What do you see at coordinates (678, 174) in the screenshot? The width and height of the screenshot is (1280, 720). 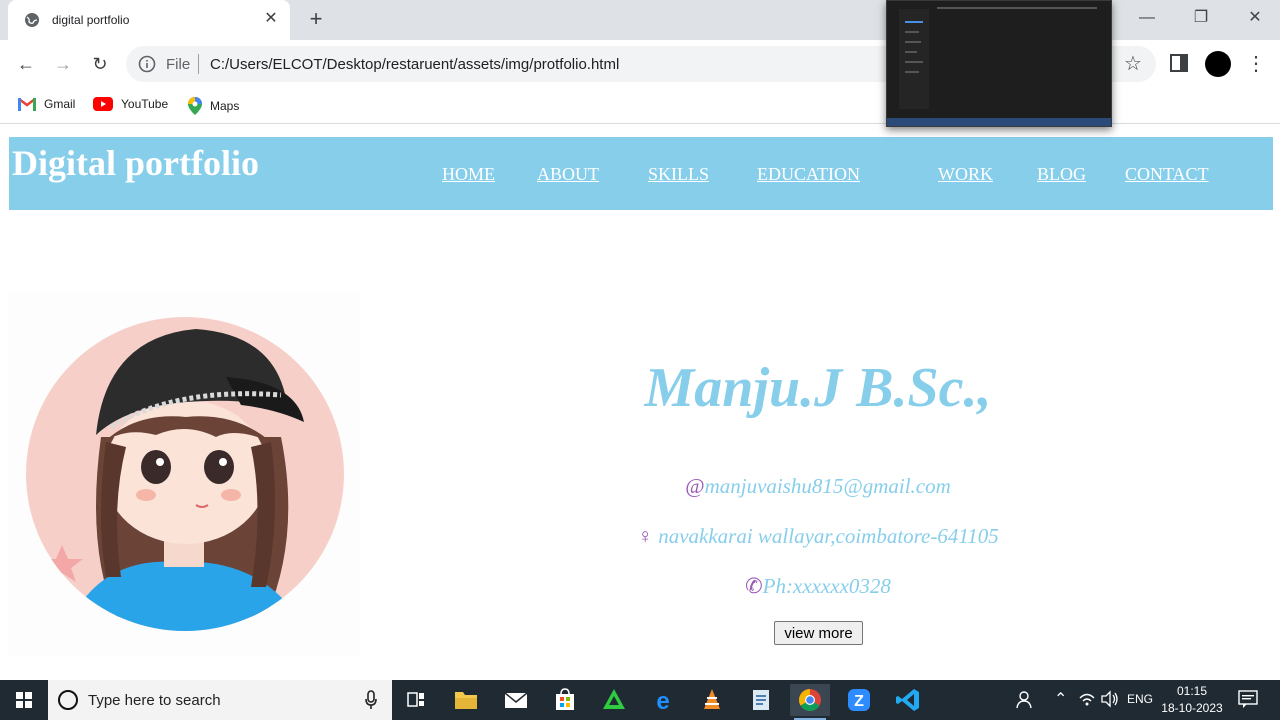 I see `nav-link-skills: SKILLS` at bounding box center [678, 174].